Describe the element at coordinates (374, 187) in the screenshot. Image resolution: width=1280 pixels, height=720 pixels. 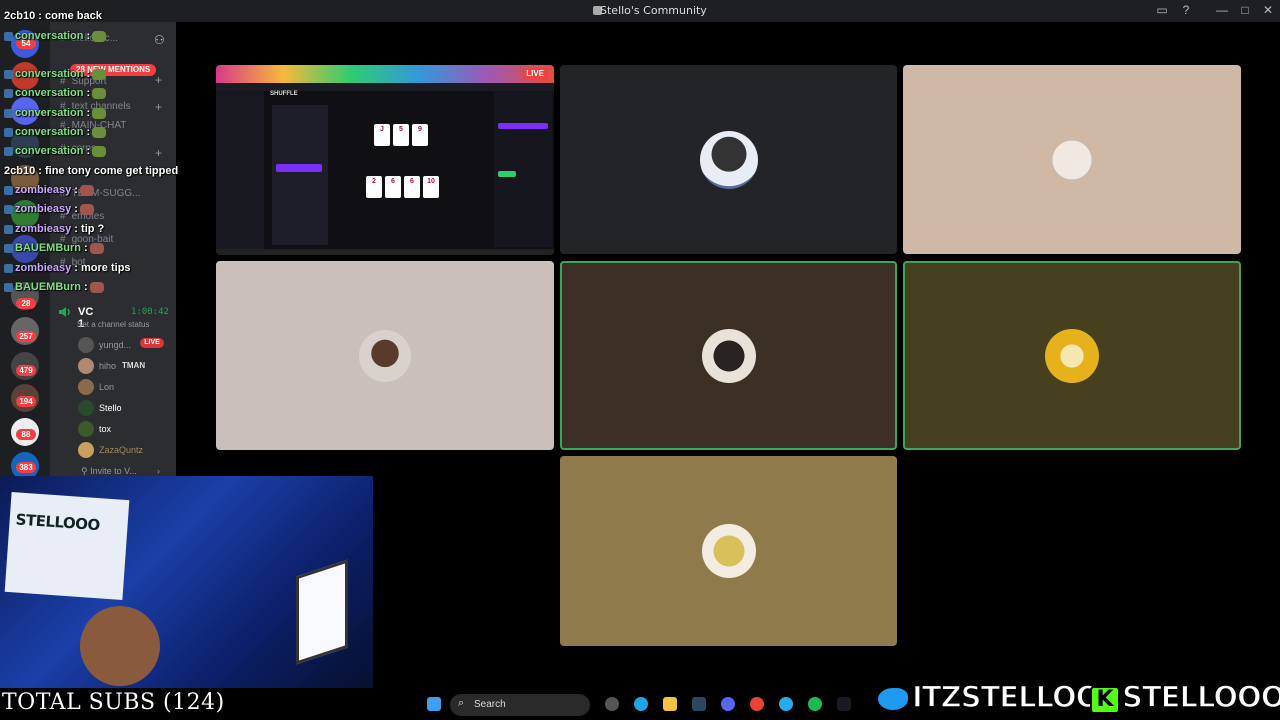
I see `playing-card: 2` at that location.